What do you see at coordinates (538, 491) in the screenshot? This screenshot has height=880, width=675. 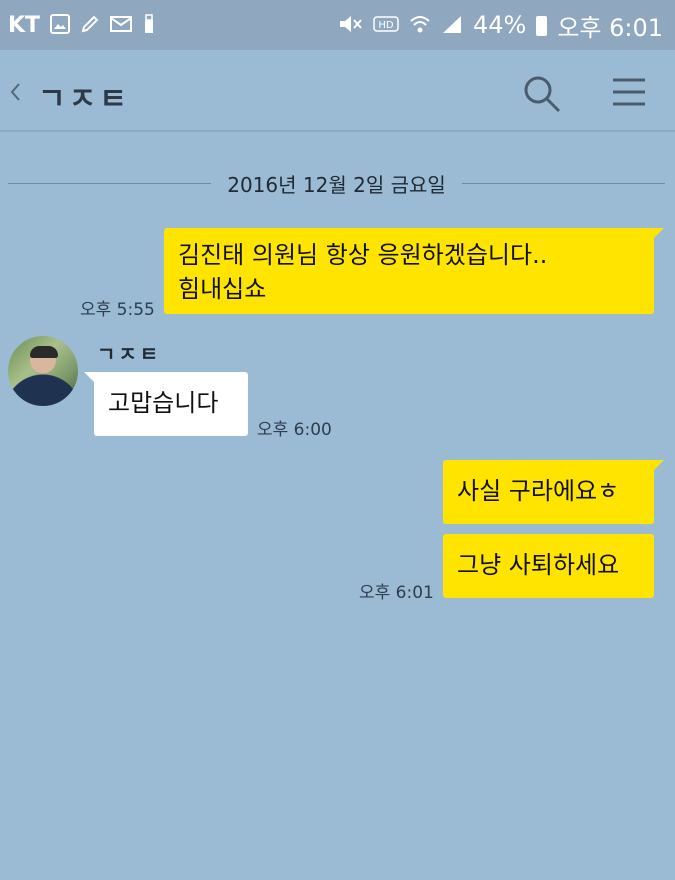 I see `message-text: 사실 구라에요ㅎ` at bounding box center [538, 491].